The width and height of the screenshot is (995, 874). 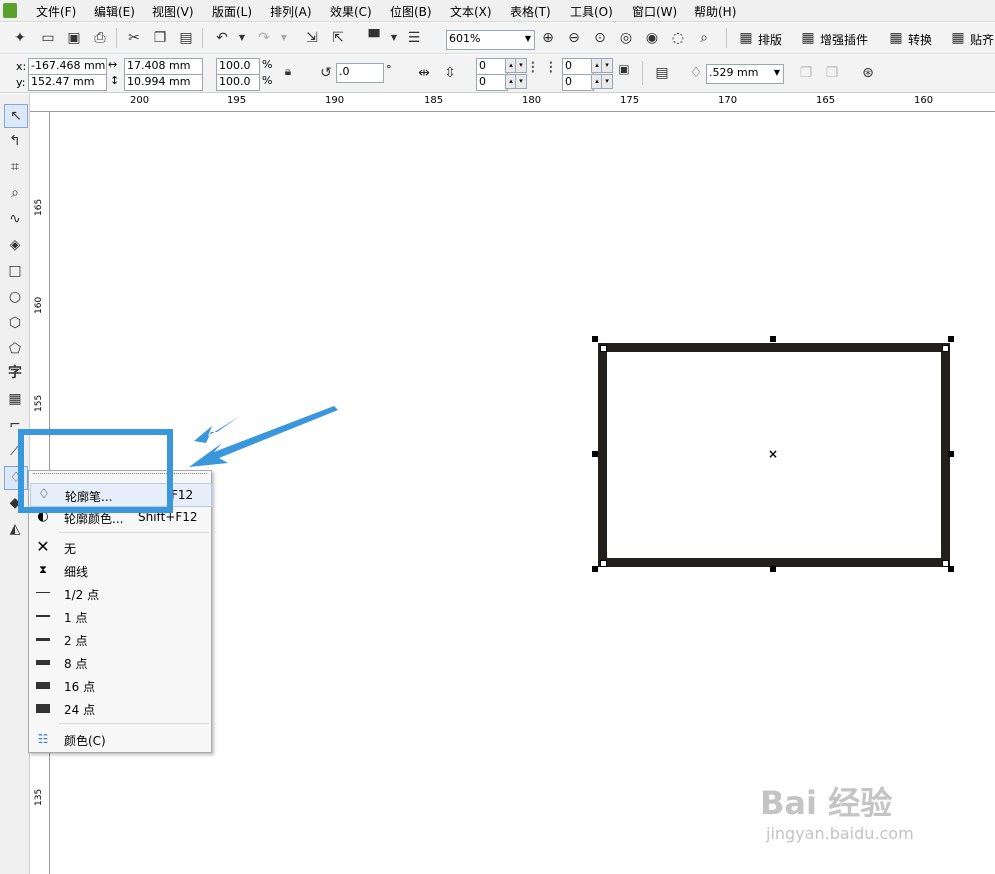 I want to click on watermark-logo: Bai 经验, so click(x=826, y=803).